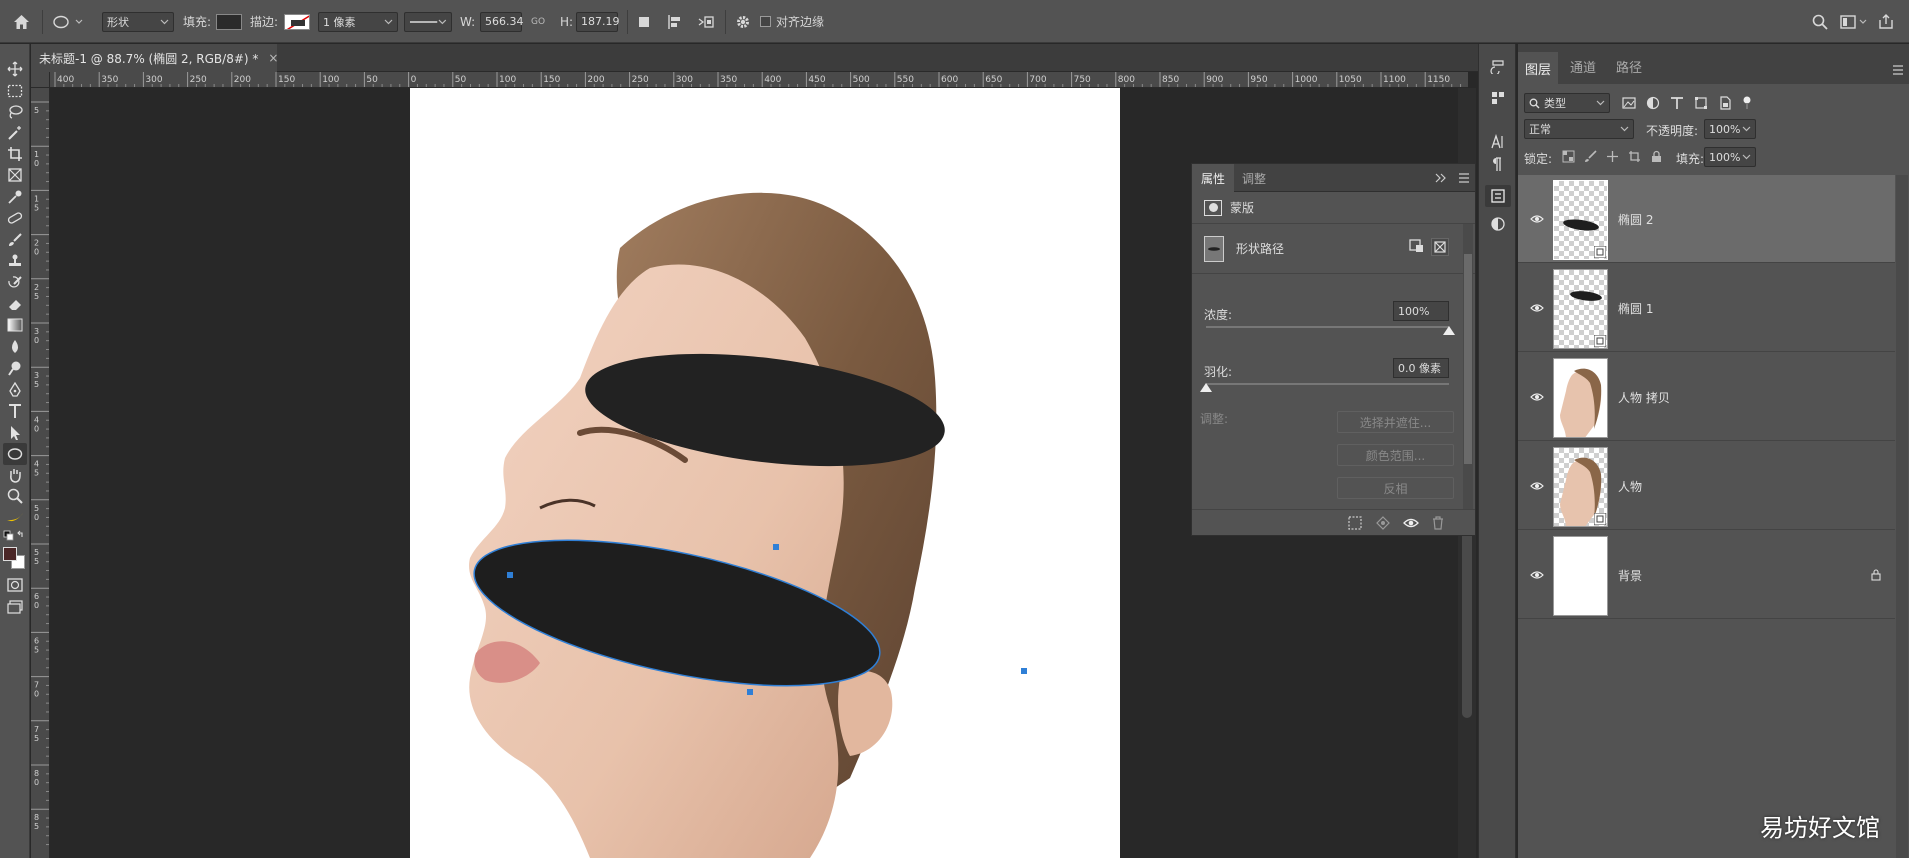 This screenshot has height=858, width=1909. I want to click on filter-toggle-icon, so click(1747, 103).